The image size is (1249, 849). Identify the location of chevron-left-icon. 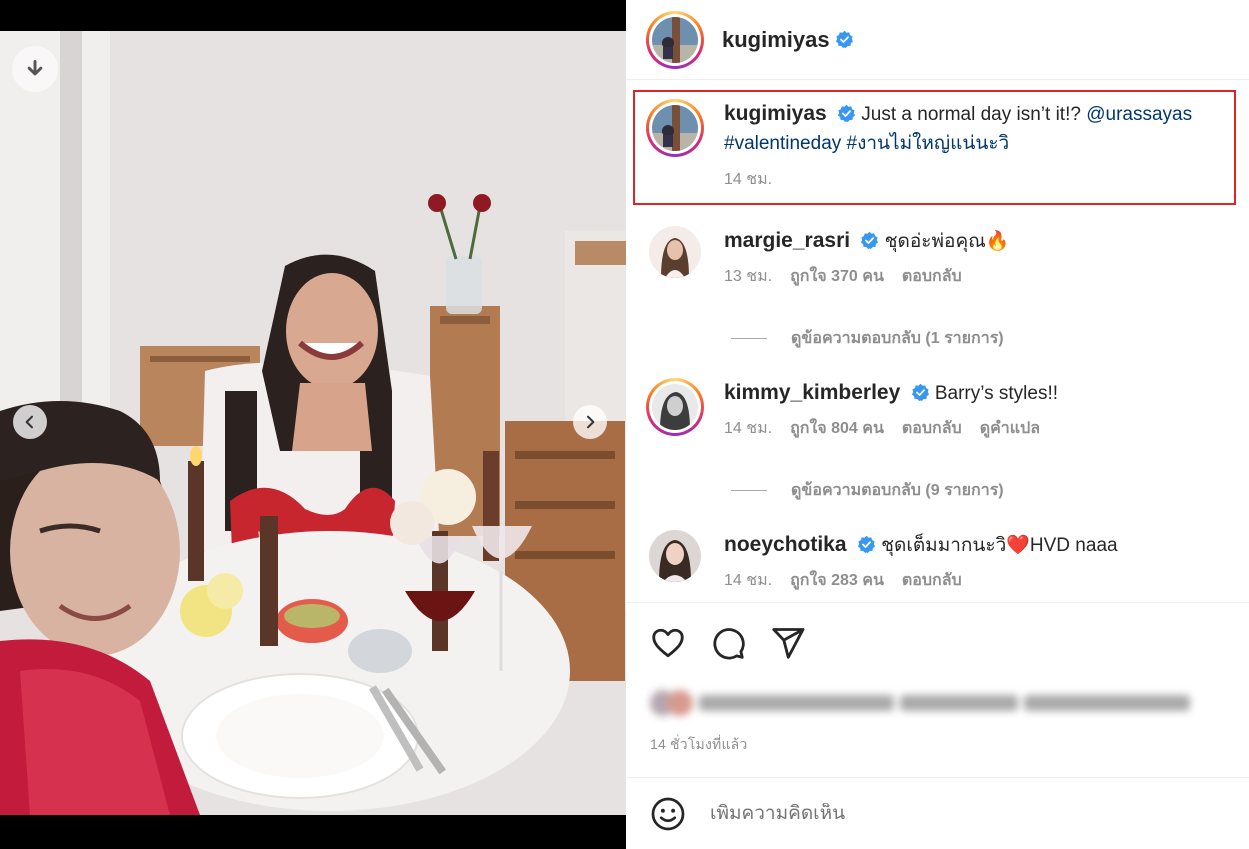
(29, 422).